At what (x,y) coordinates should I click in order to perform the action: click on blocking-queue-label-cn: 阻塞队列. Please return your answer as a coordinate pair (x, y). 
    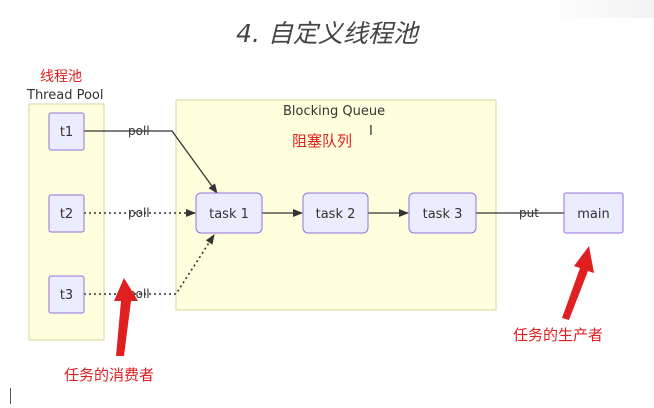
    Looking at the image, I should click on (322, 141).